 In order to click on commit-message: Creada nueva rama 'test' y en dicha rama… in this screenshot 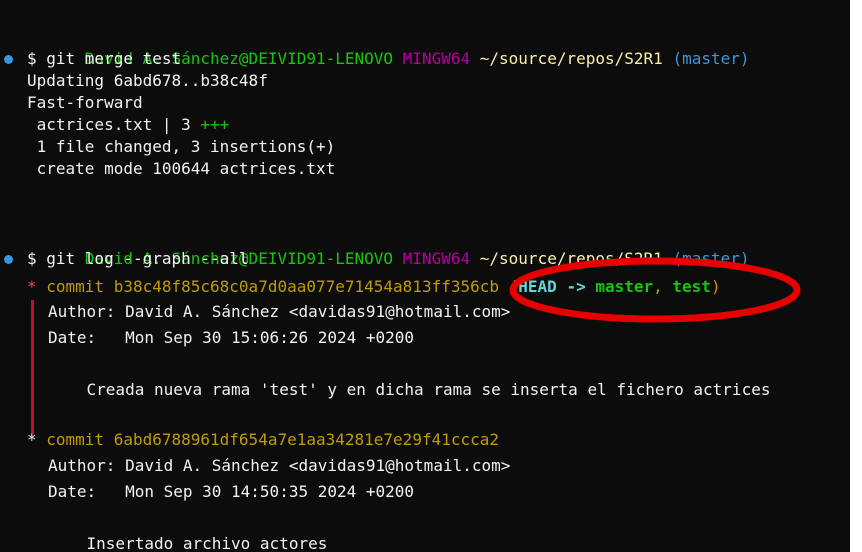, I will do `click(385, 390)`.